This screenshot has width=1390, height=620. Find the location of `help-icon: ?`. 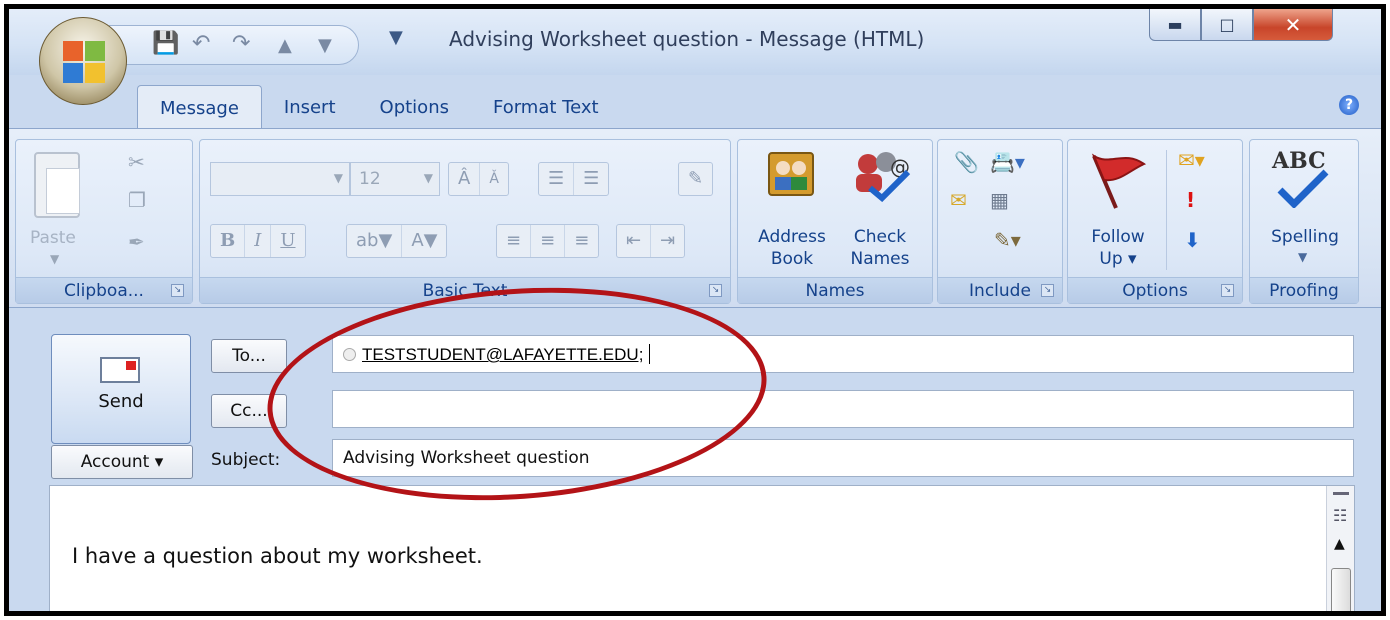

help-icon: ? is located at coordinates (1349, 105).